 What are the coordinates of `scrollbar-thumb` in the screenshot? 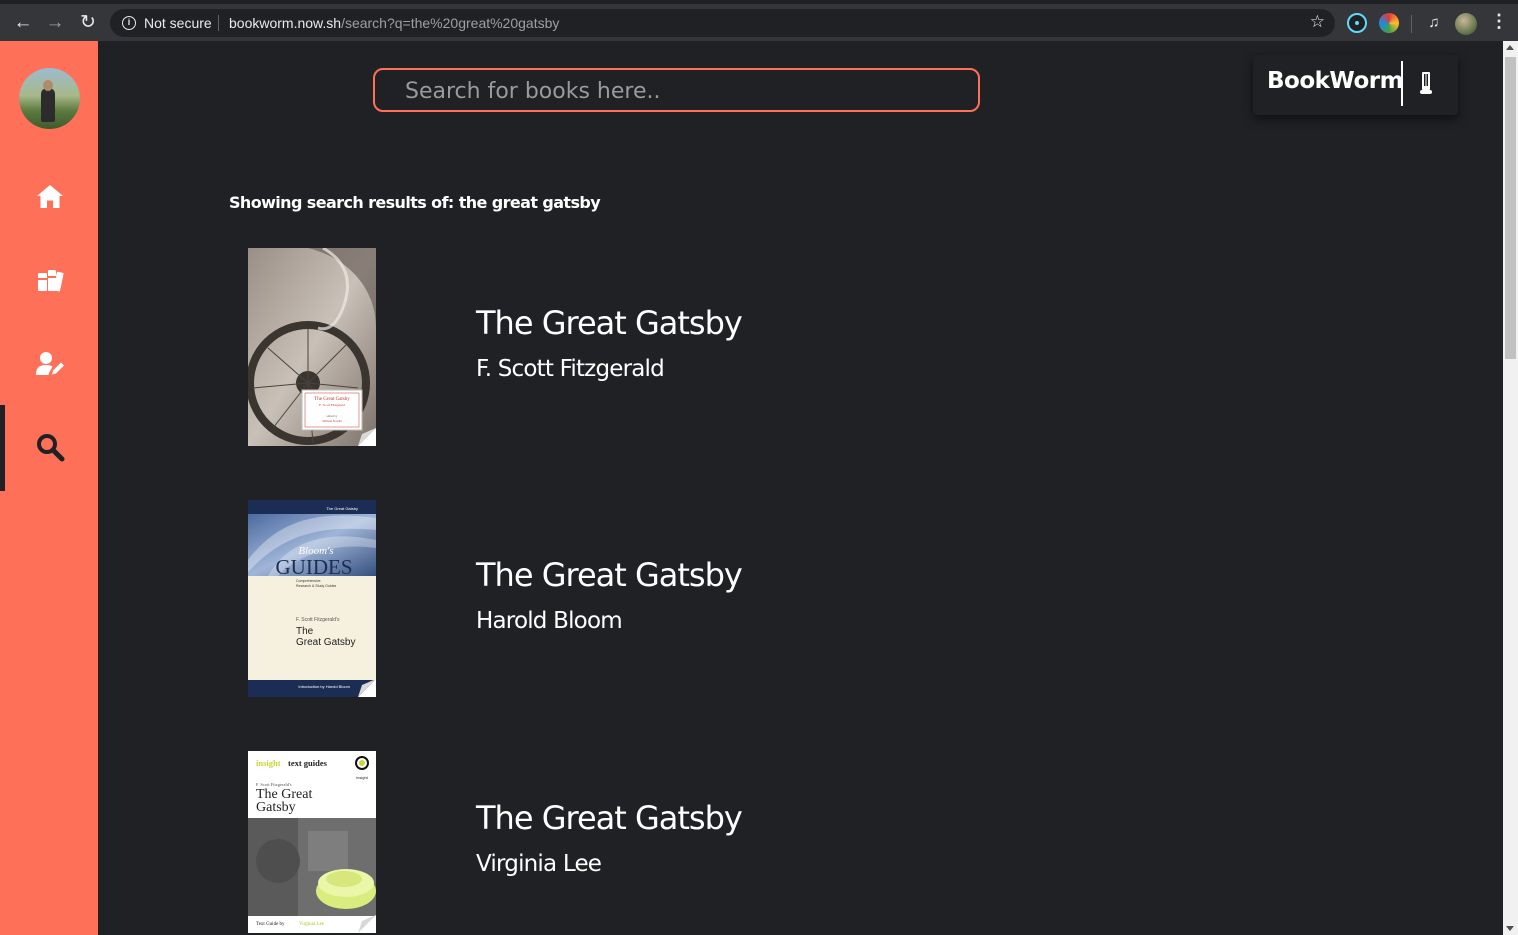 It's located at (1510, 208).